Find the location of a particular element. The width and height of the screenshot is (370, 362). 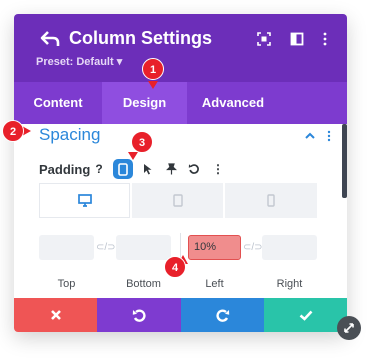

checkmark-icon is located at coordinates (305, 315).